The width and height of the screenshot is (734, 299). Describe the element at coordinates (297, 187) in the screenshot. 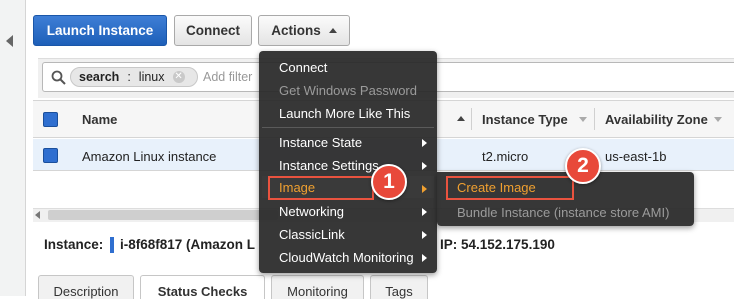

I see `menu-item-image: Image` at that location.